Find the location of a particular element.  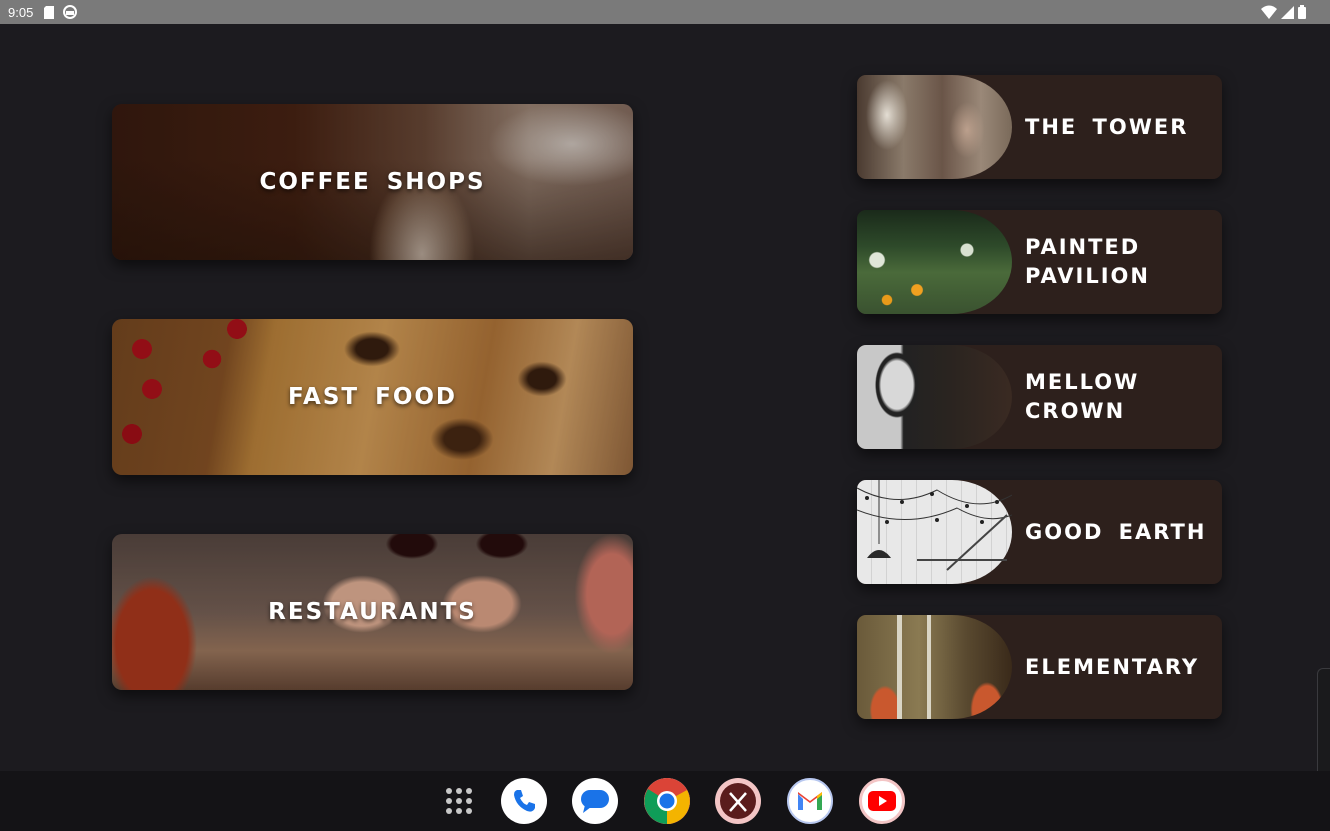

status-right is located at coordinates (1283, 13).